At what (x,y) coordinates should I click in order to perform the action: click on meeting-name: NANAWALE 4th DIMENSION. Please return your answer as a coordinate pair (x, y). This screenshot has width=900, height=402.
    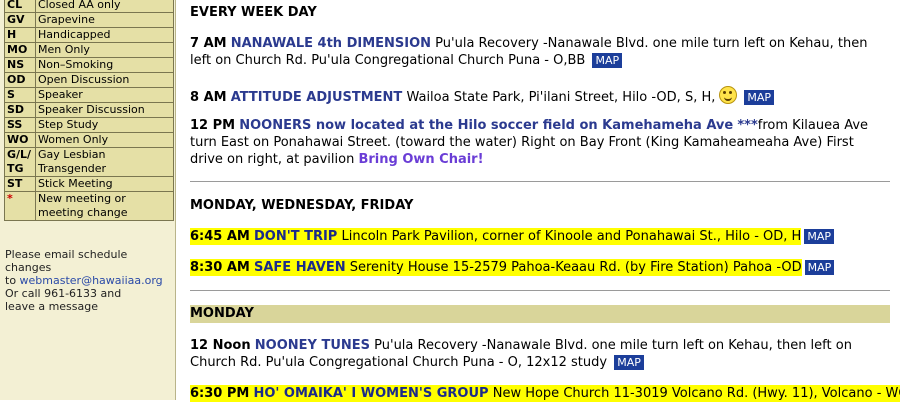
    Looking at the image, I should click on (331, 43).